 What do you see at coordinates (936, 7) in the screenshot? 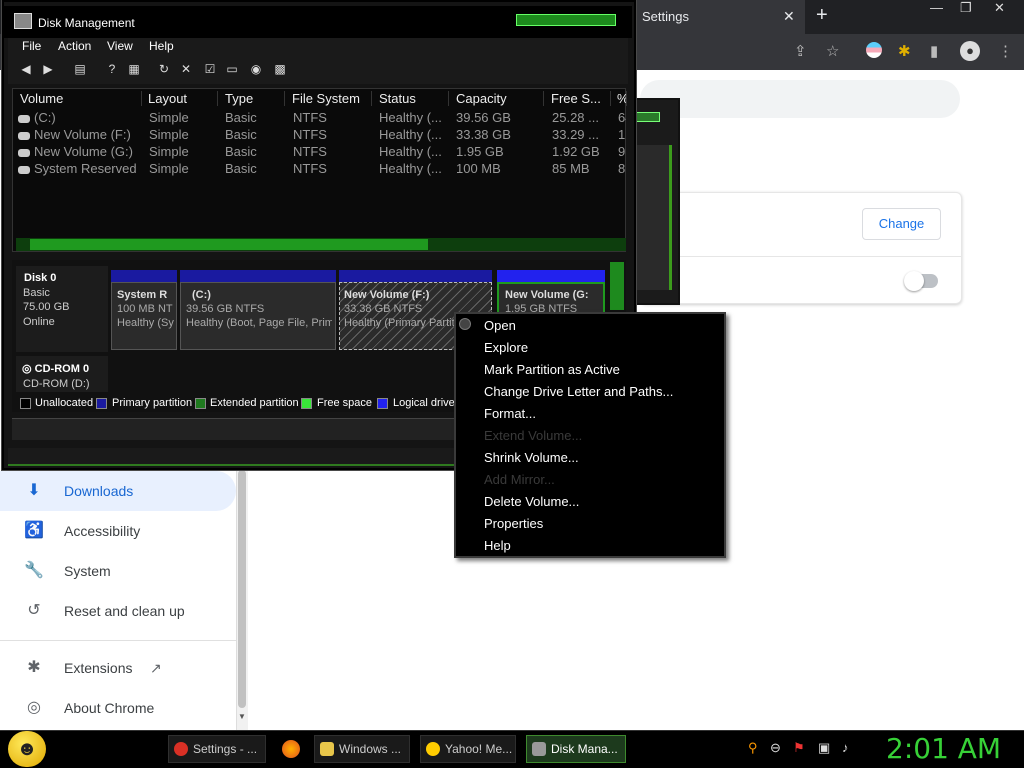
I see `minimize-button: —` at bounding box center [936, 7].